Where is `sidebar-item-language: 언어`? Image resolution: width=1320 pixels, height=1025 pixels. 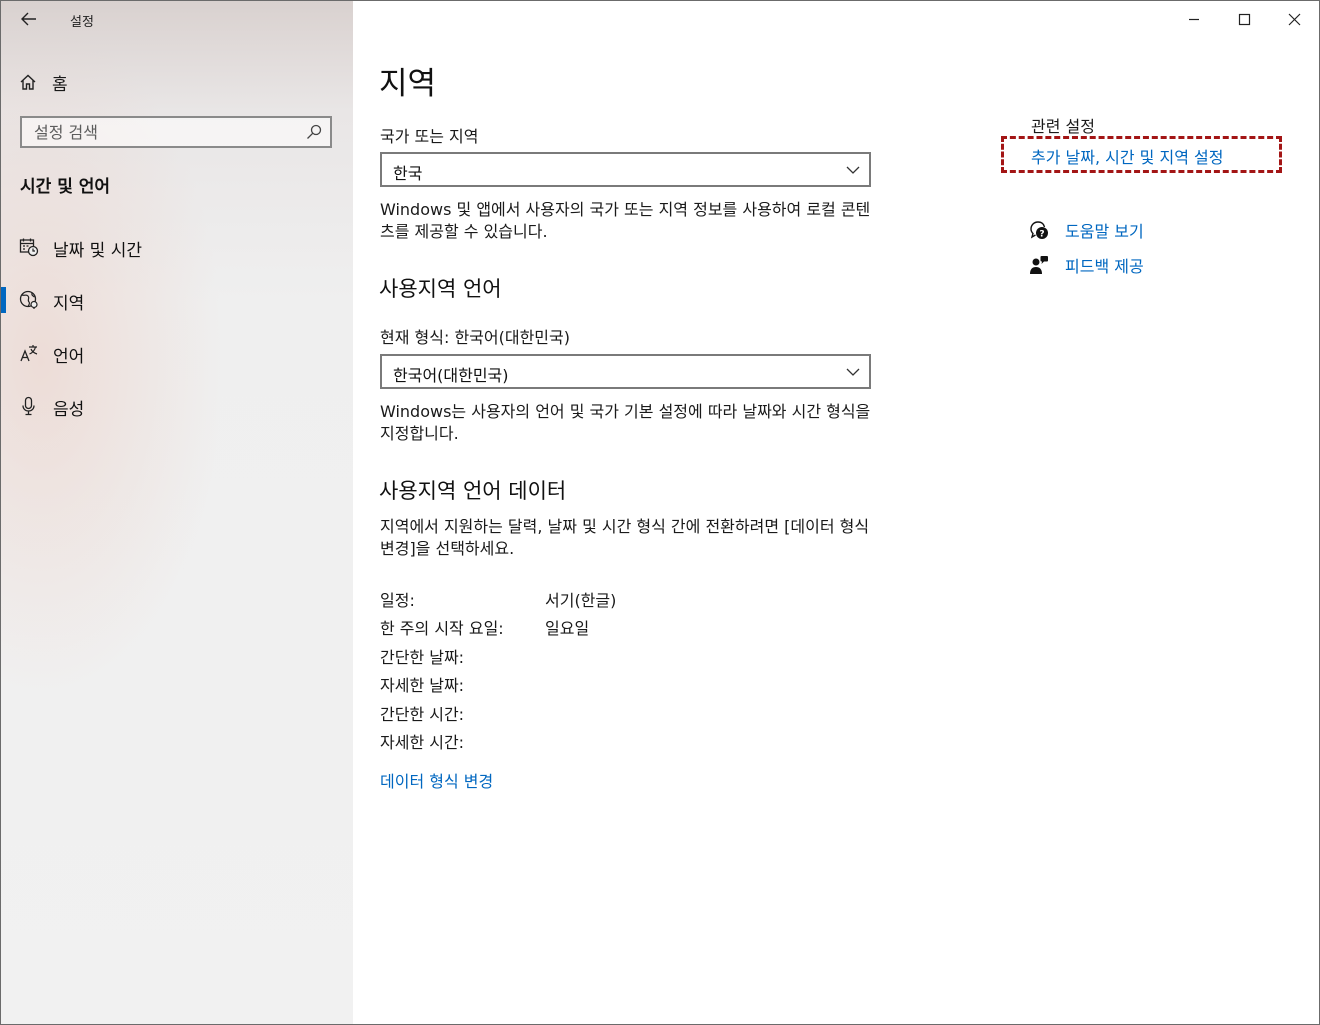 sidebar-item-language: 언어 is located at coordinates (177, 353).